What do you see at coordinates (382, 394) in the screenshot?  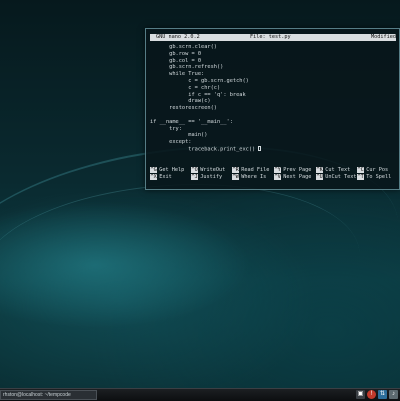 I see `network-icon: ⇅` at bounding box center [382, 394].